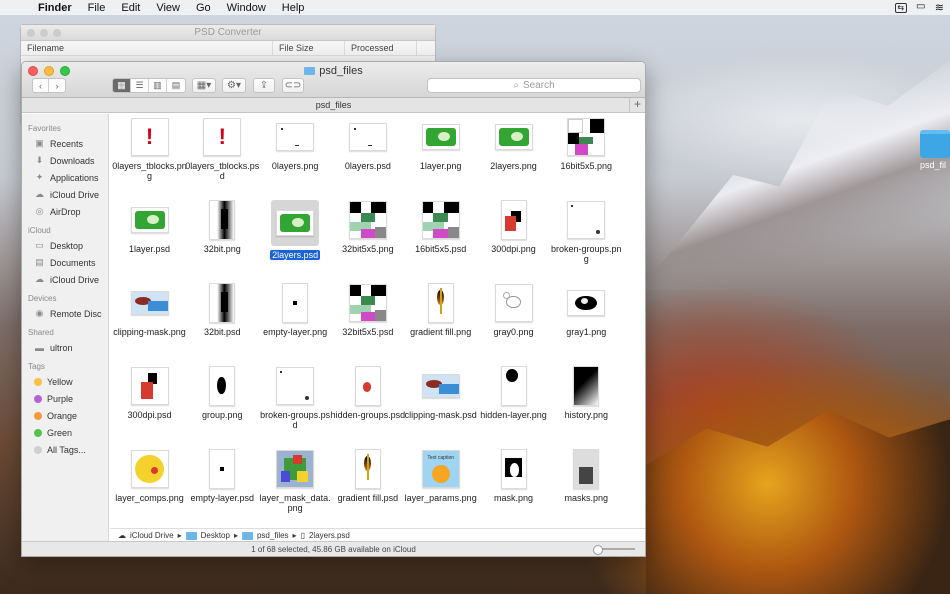 The image size is (950, 594). Describe the element at coordinates (614, 550) in the screenshot. I see `icon-size-slider` at that location.